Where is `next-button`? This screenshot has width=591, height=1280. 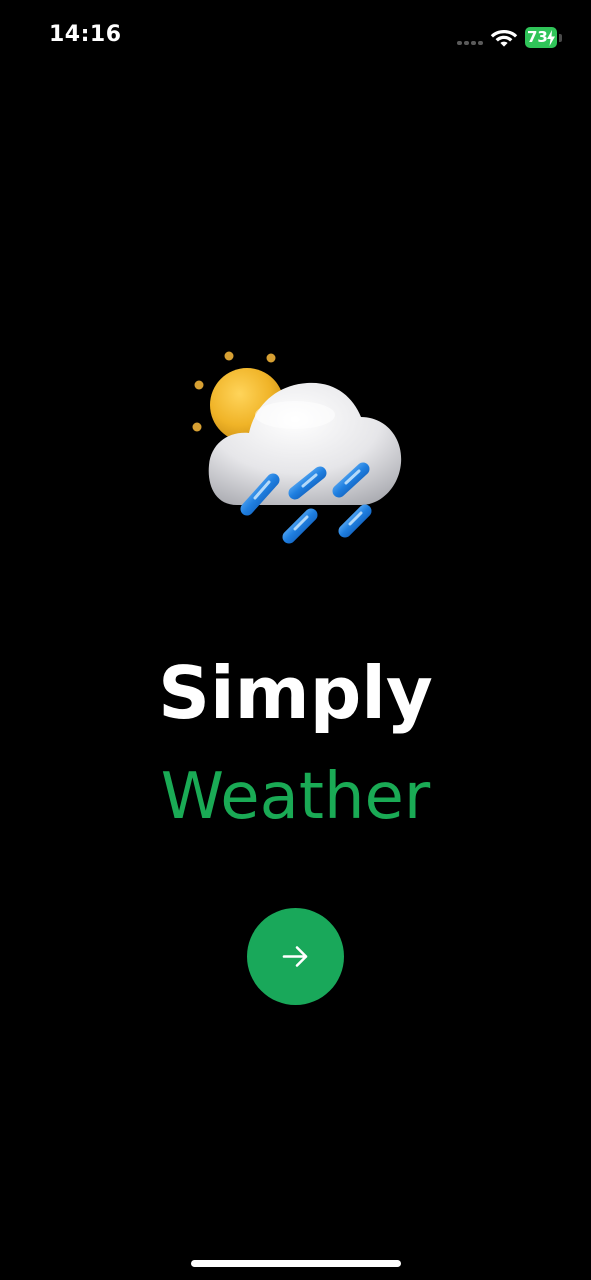
next-button is located at coordinates (295, 956).